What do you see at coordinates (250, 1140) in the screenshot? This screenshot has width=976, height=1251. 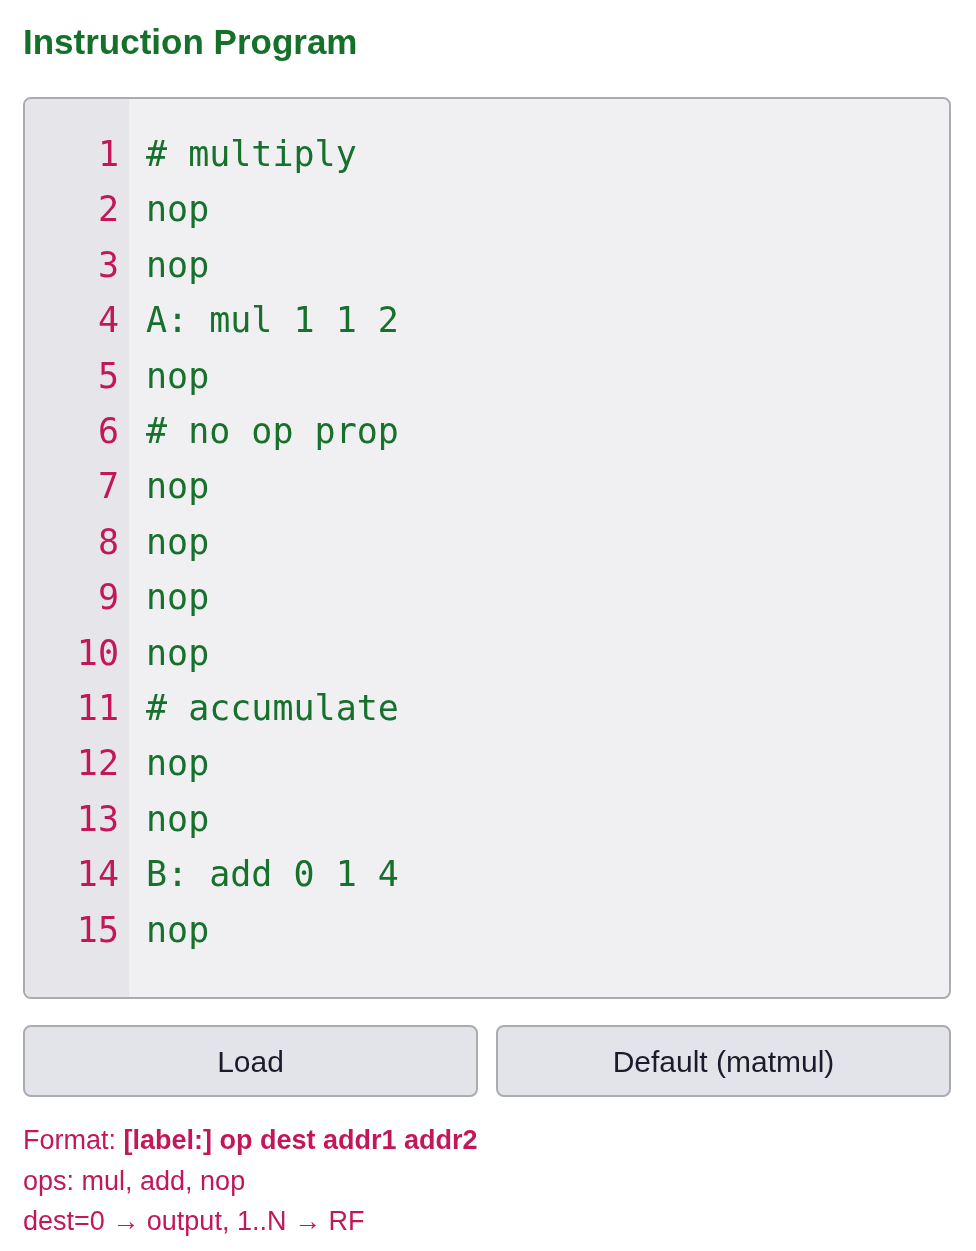 I see `help-text: Format: [label:] op dest addr1 addr2` at bounding box center [250, 1140].